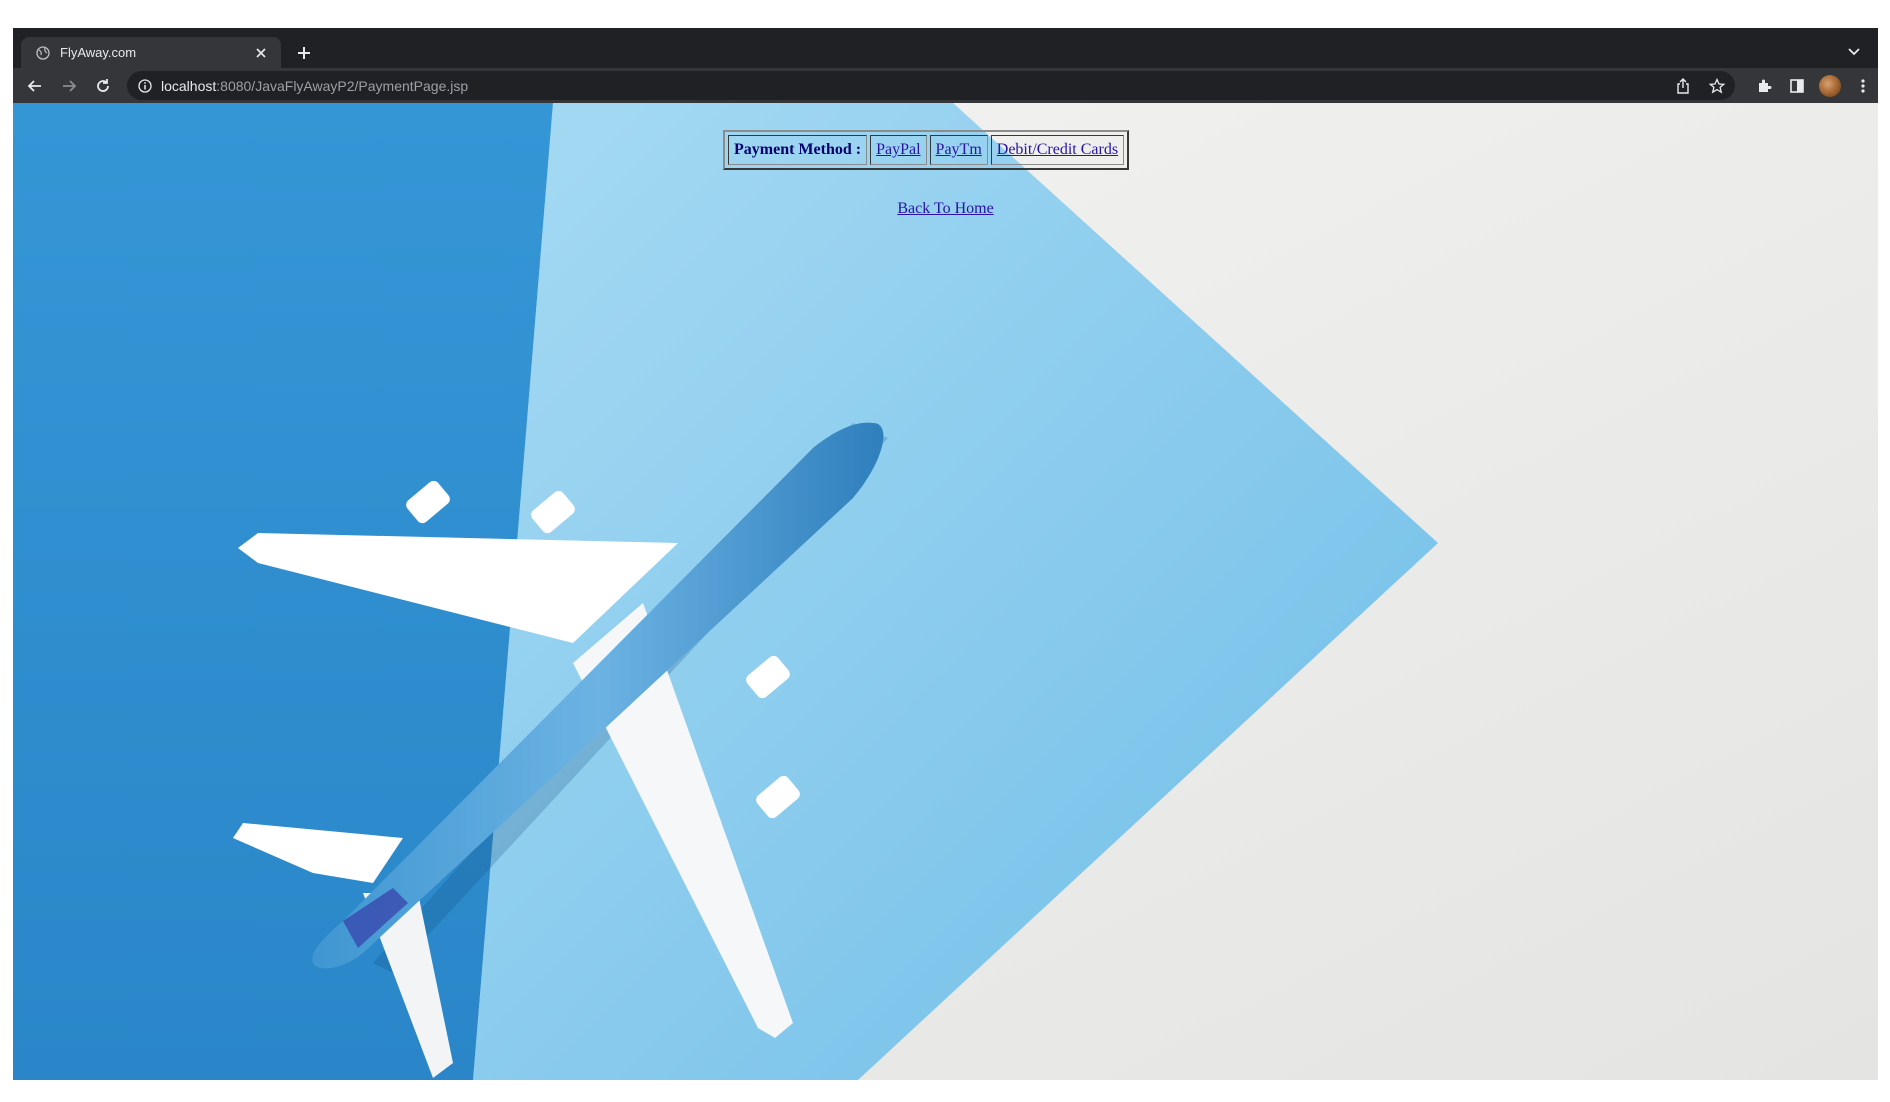  I want to click on url-host: localhost, so click(189, 85).